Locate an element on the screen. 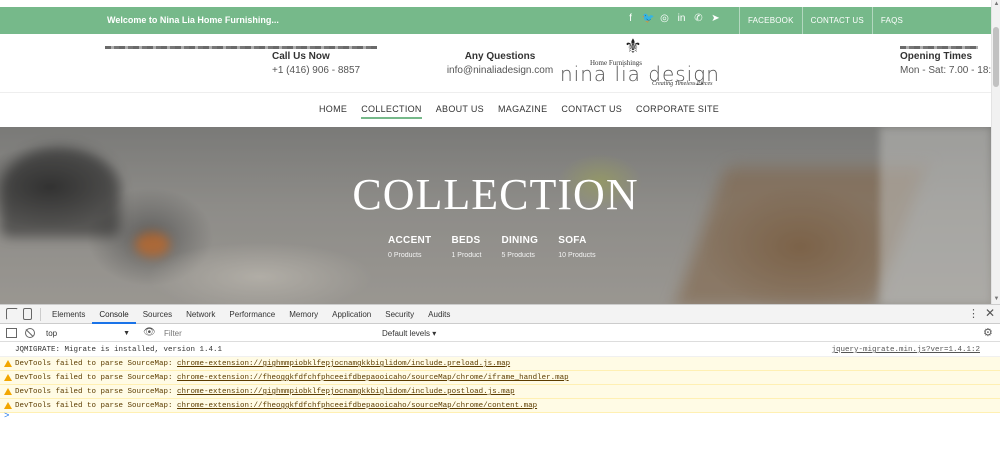 The width and height of the screenshot is (1000, 462). tab-memory: Memory is located at coordinates (303, 314).